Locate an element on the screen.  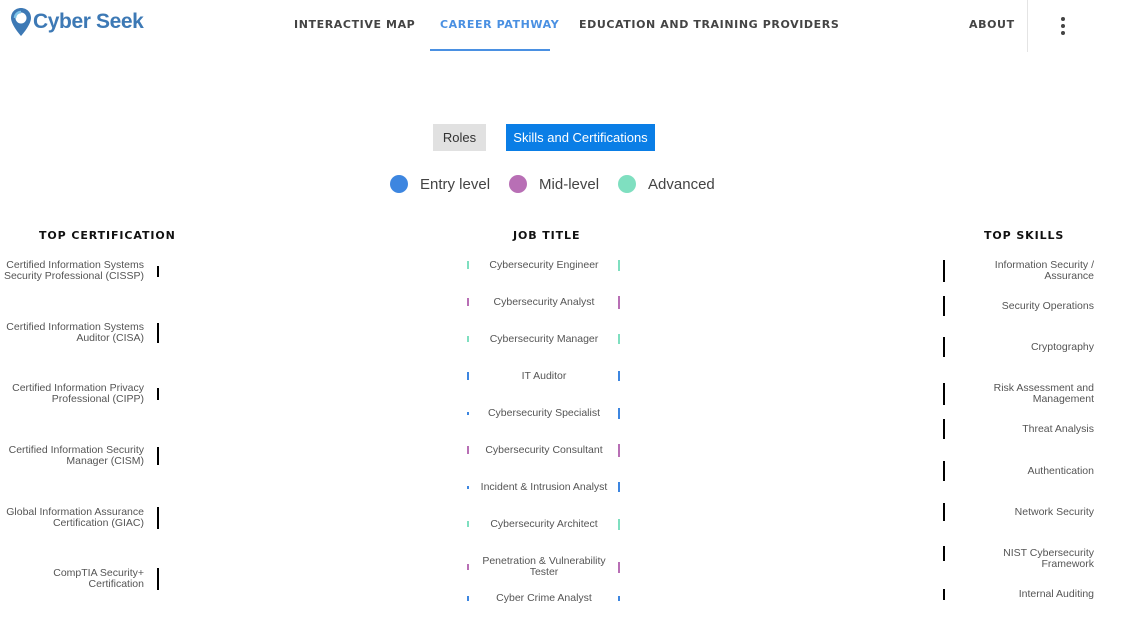
entry-level-dot-icon is located at coordinates (399, 184).